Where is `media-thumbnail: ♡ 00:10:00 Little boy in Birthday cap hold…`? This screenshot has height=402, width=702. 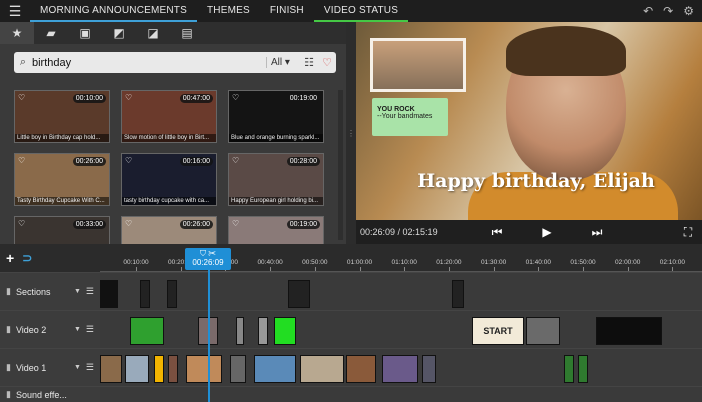 media-thumbnail: ♡ 00:10:00 Little boy in Birthday cap hold… is located at coordinates (62, 116).